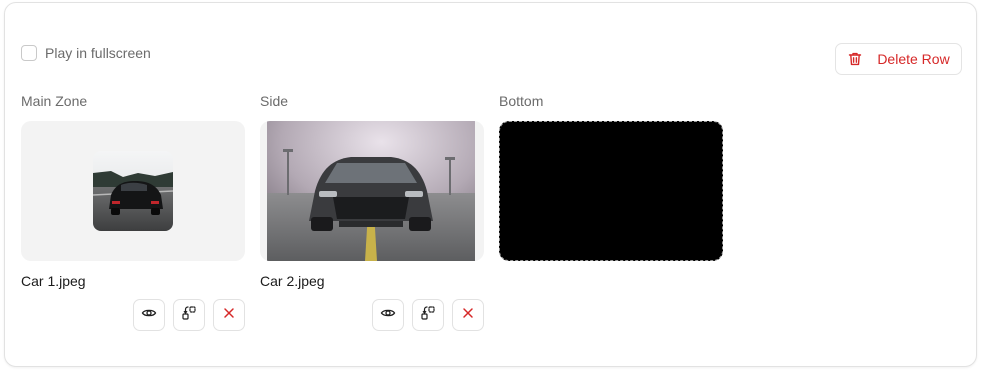 This screenshot has height=373, width=984. What do you see at coordinates (521, 101) in the screenshot?
I see `zone-title: Bottom` at bounding box center [521, 101].